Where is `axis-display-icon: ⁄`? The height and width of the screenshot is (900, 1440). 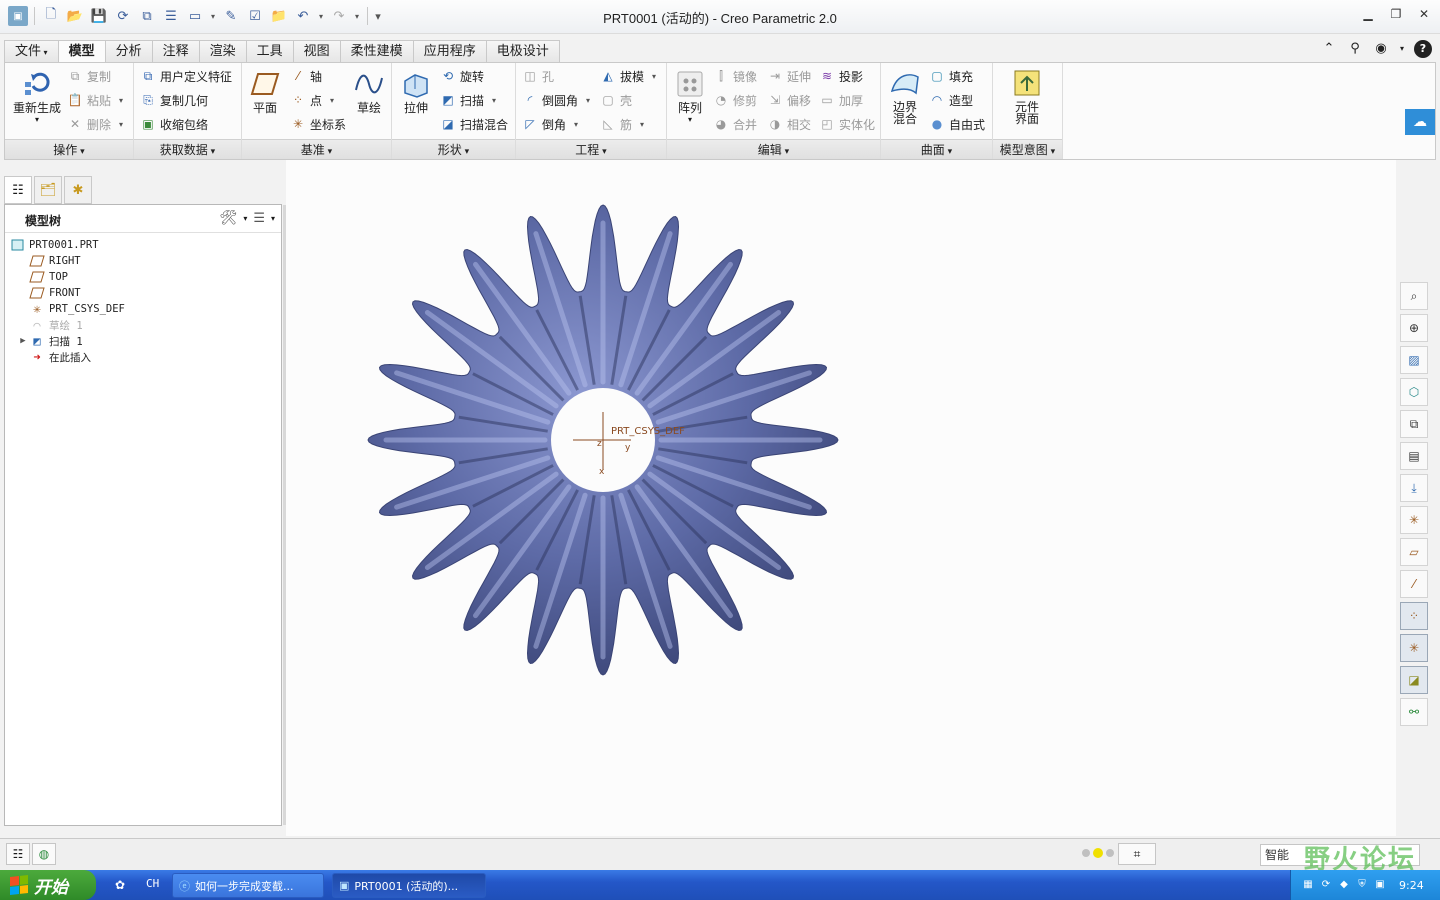
axis-display-icon: ⁄ is located at coordinates (1414, 584).